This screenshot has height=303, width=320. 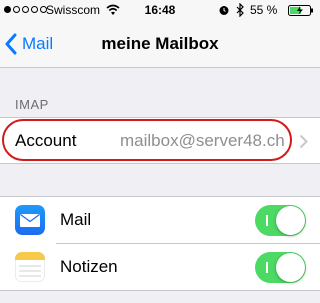 What do you see at coordinates (224, 10) in the screenshot?
I see `alarm-icon` at bounding box center [224, 10].